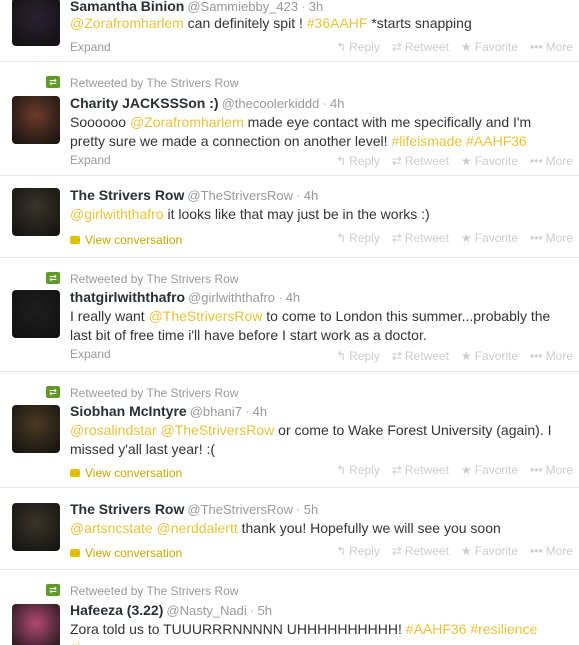 This screenshot has width=579, height=645. What do you see at coordinates (426, 141) in the screenshot?
I see `tweet-entity-link: #lifeismade` at bounding box center [426, 141].